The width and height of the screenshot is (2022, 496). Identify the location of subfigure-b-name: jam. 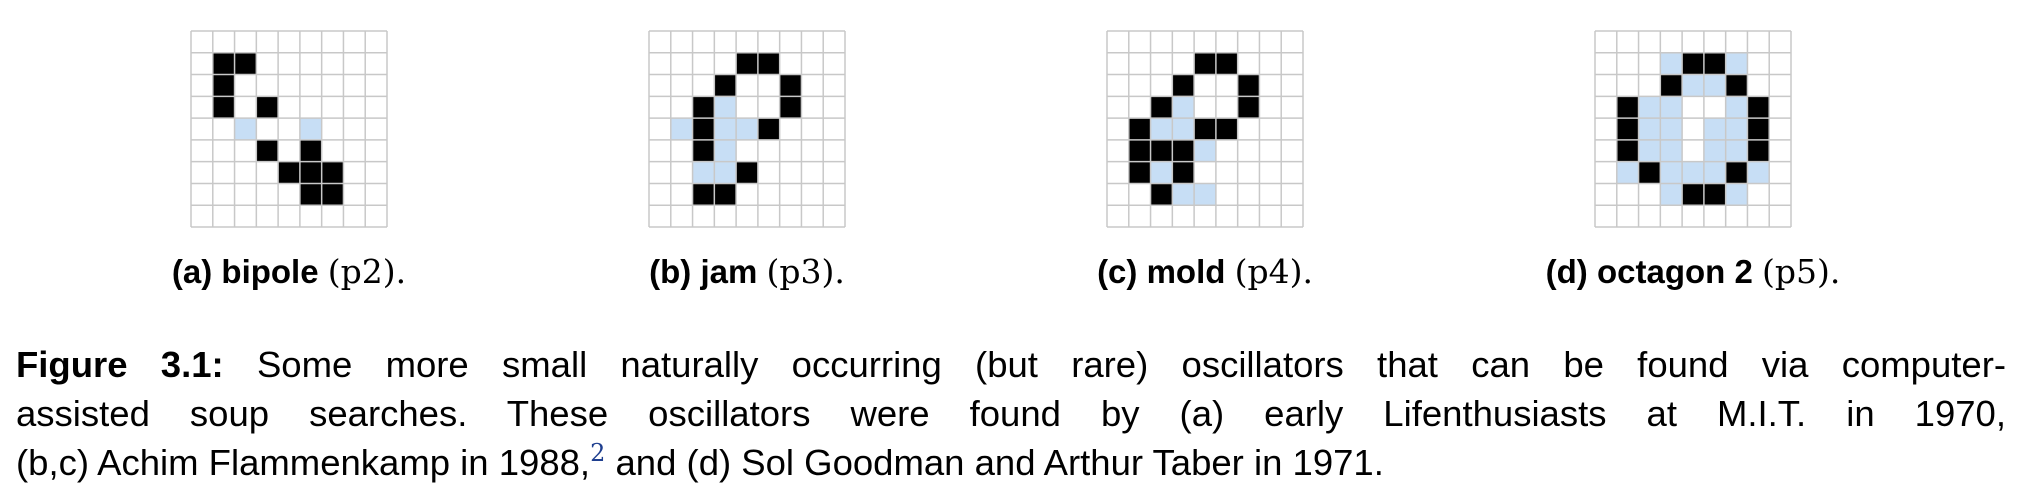
(729, 271).